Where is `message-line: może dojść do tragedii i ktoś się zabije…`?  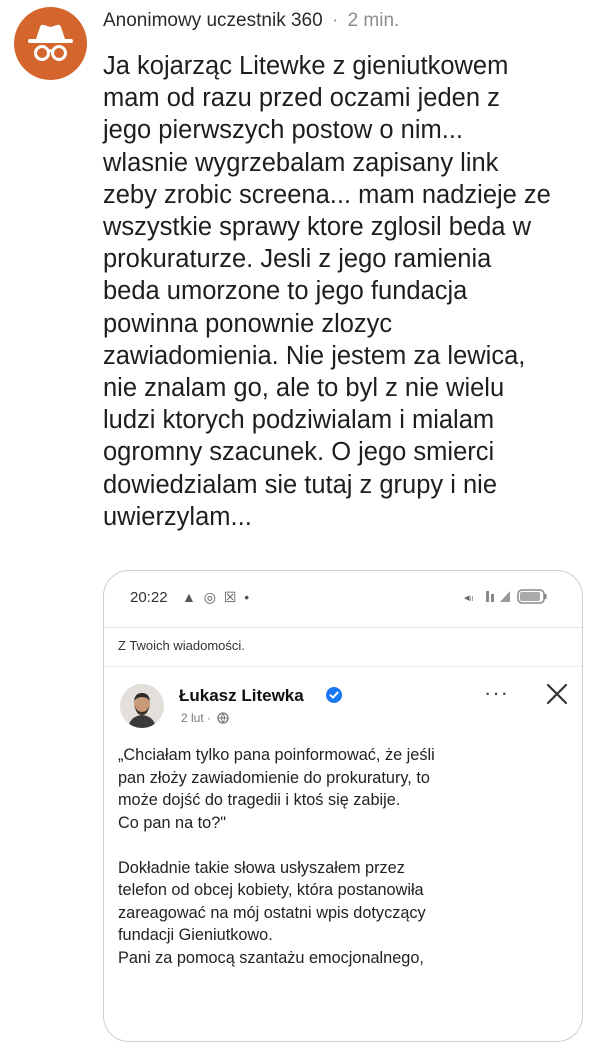
message-line: może dojść do tragedii i ktoś się zabije… is located at coordinates (259, 800).